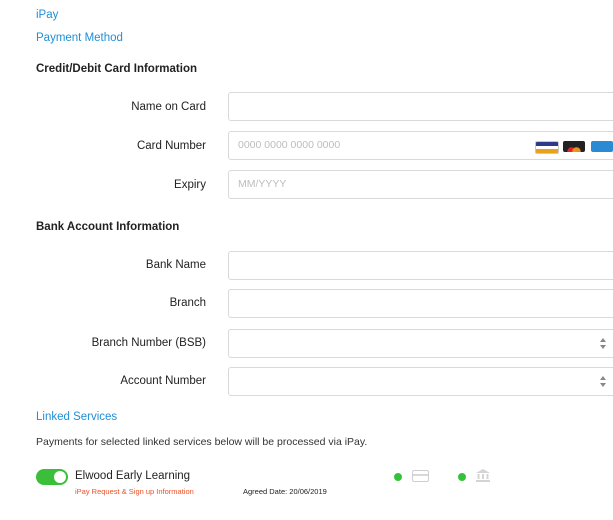 The height and width of the screenshot is (520, 613). I want to click on agreed-date: Agreed Date: 20/06/2019, so click(285, 491).